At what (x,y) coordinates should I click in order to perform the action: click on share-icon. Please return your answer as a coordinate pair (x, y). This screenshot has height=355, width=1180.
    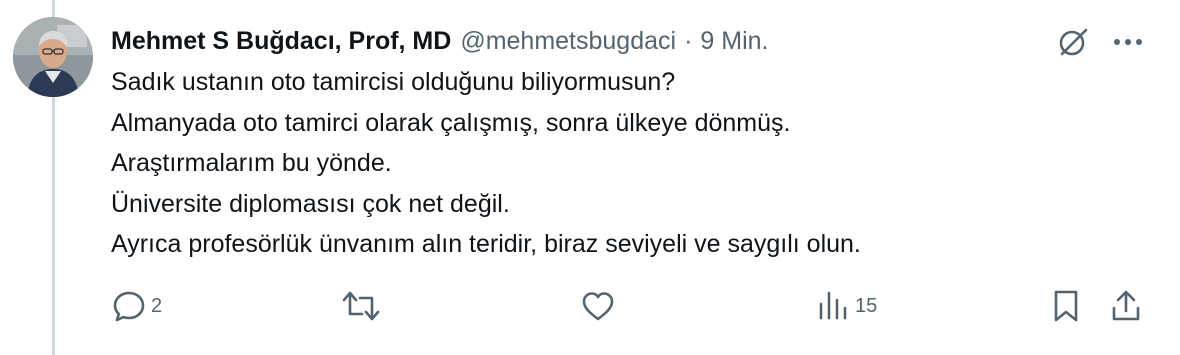
    Looking at the image, I should click on (1126, 305).